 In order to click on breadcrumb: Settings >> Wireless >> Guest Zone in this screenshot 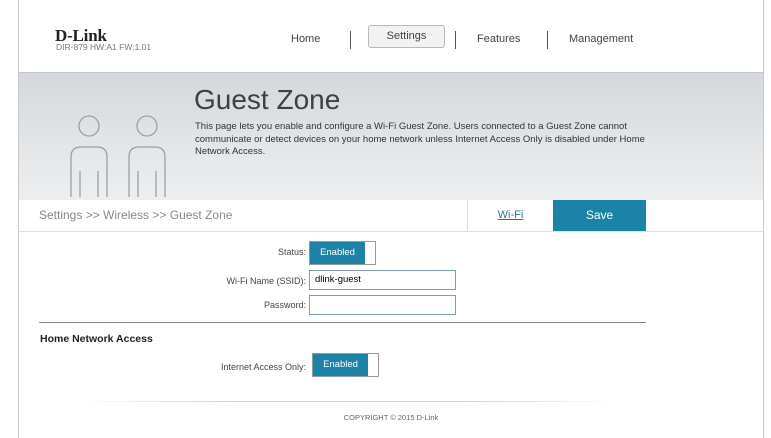, I will do `click(136, 215)`.